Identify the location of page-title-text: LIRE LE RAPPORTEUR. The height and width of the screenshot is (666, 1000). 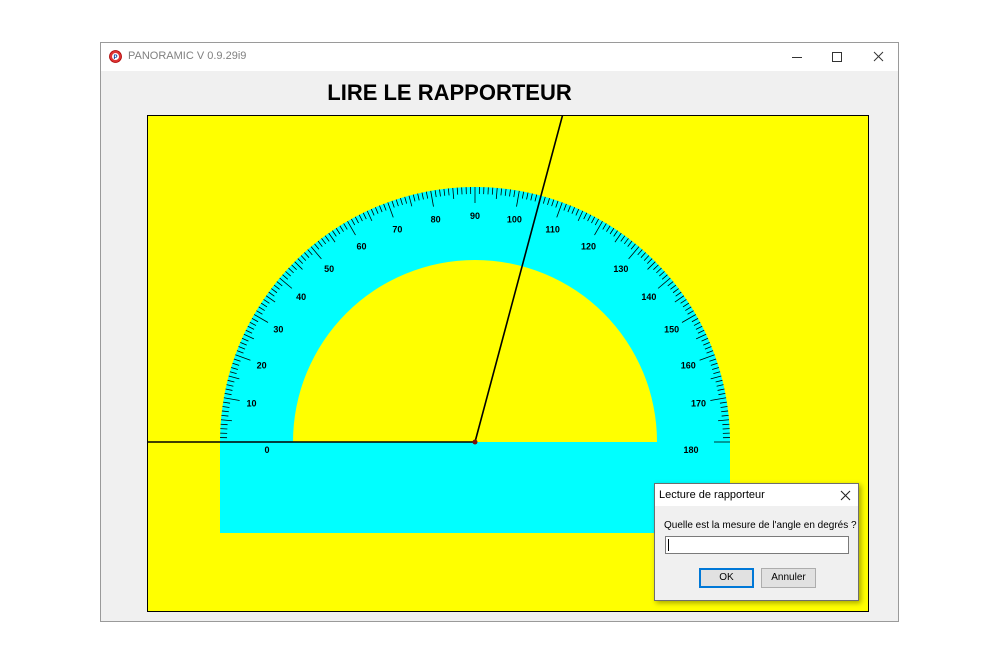
(449, 92).